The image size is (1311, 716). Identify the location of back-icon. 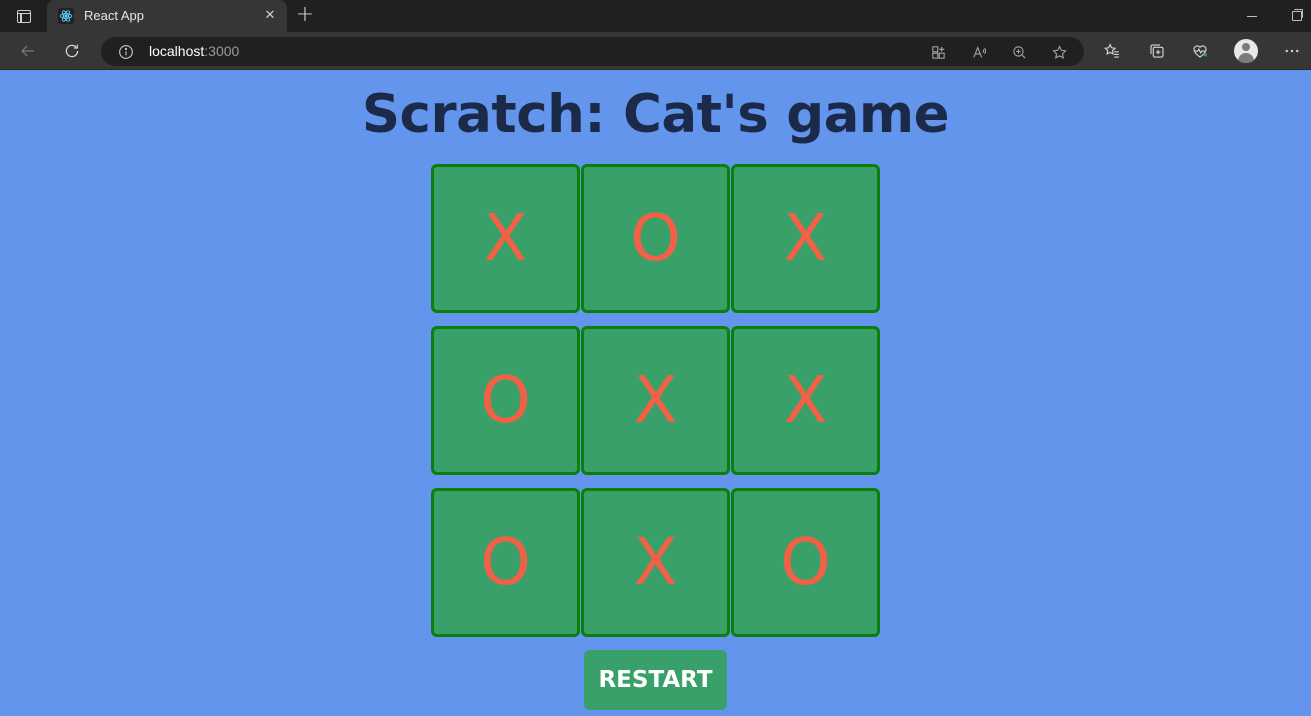
(28, 51).